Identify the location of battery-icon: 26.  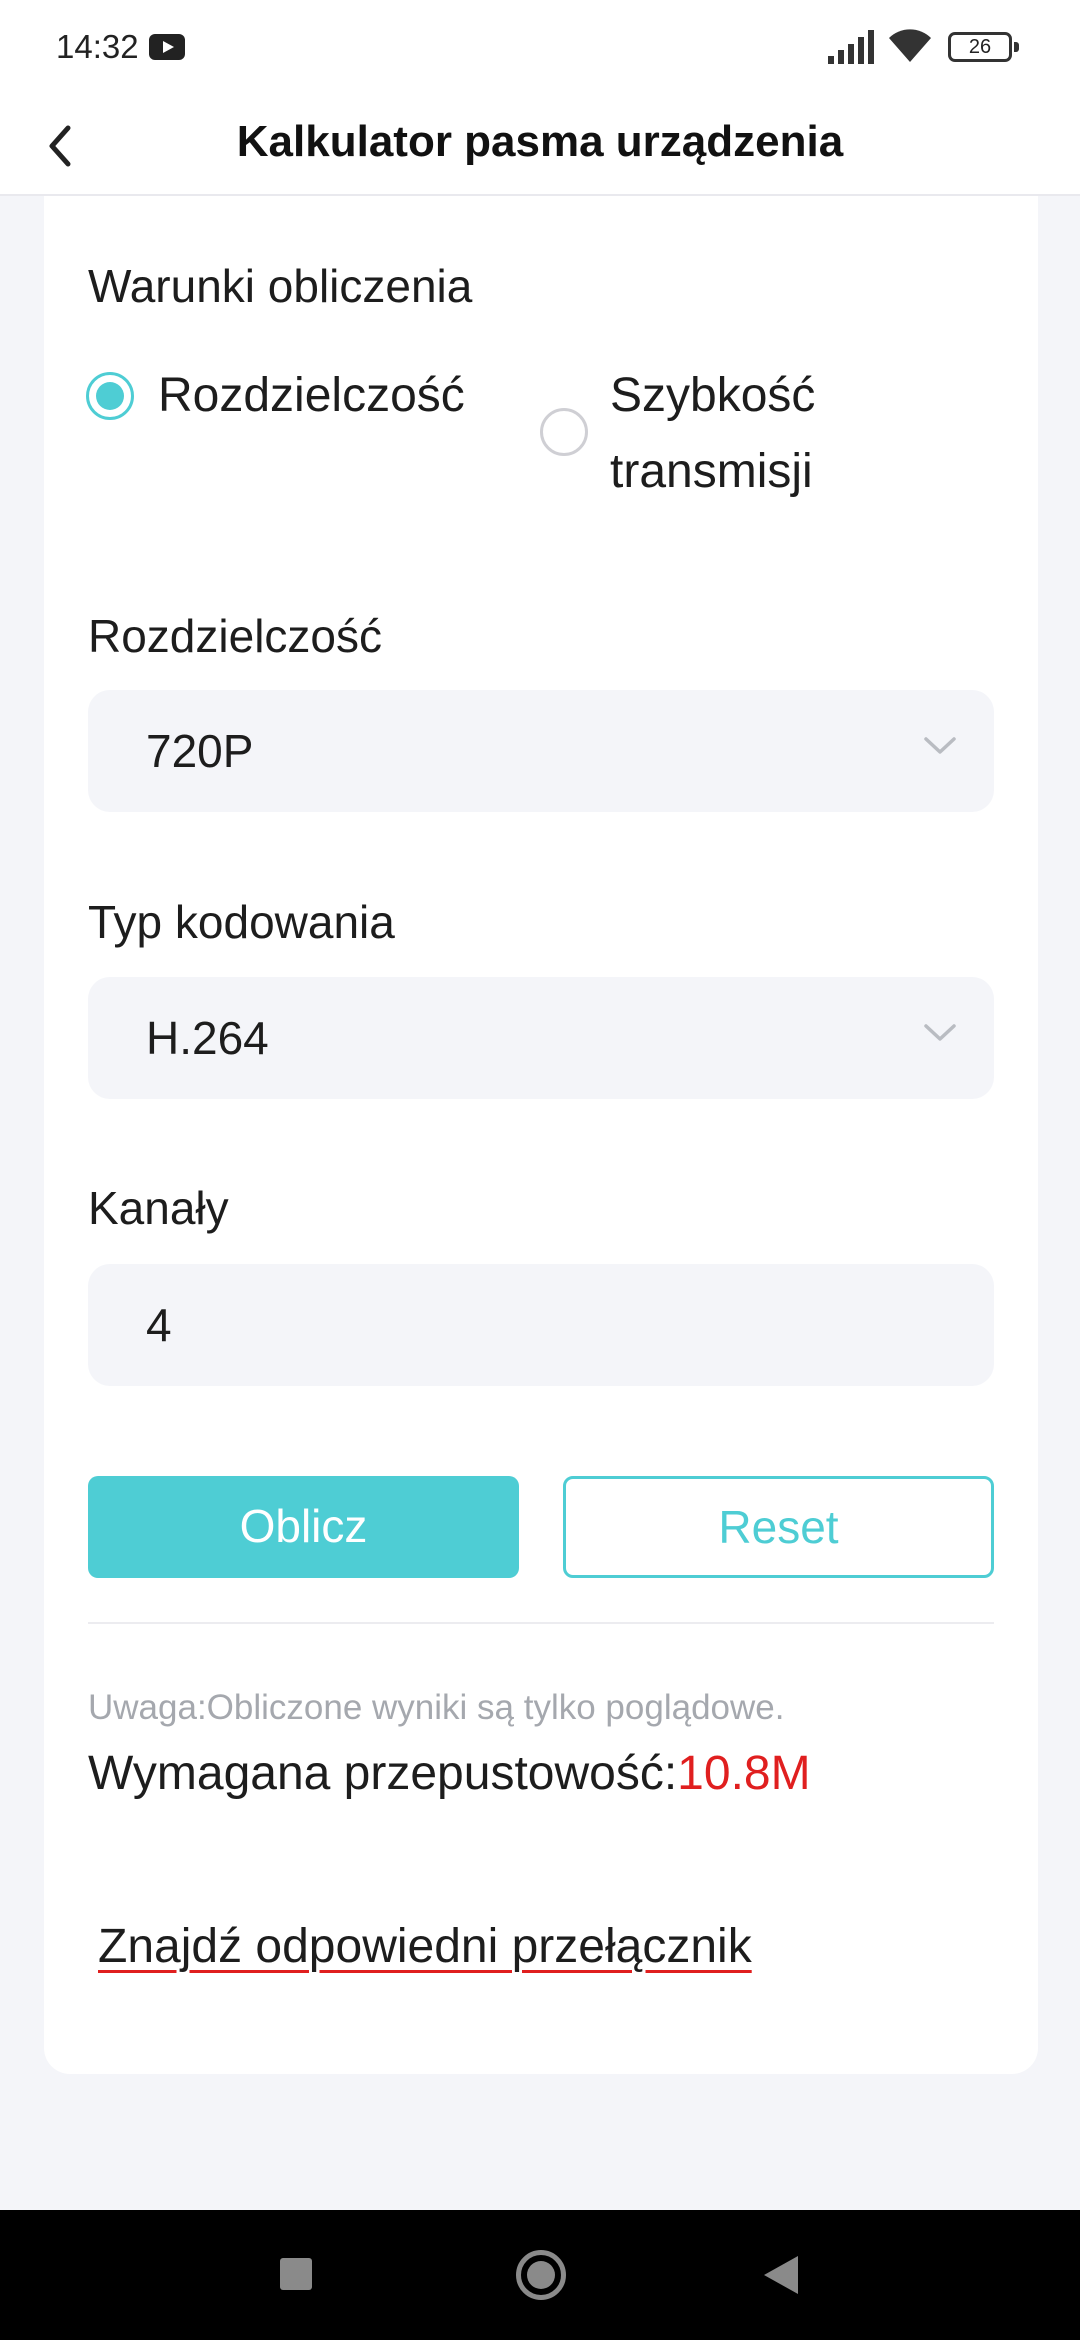
(983, 47).